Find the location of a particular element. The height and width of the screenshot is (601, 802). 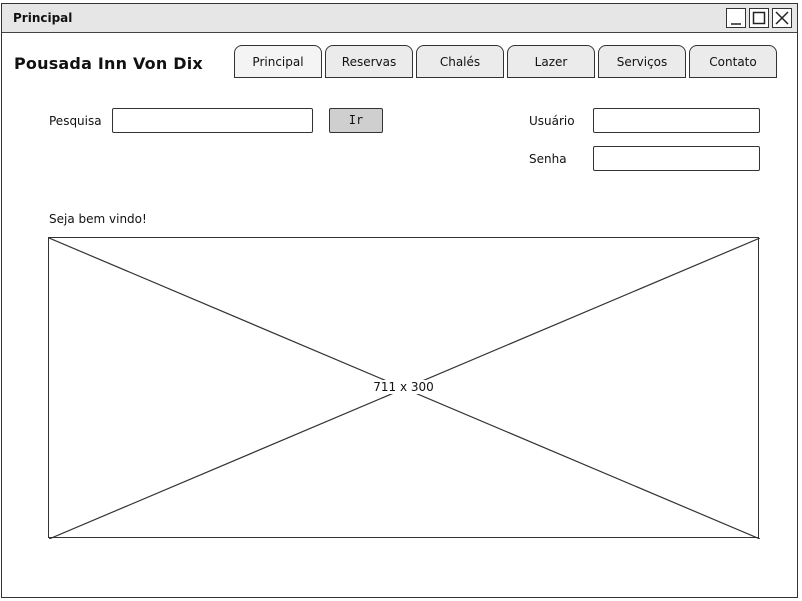

tab-principal: Principal is located at coordinates (278, 61).